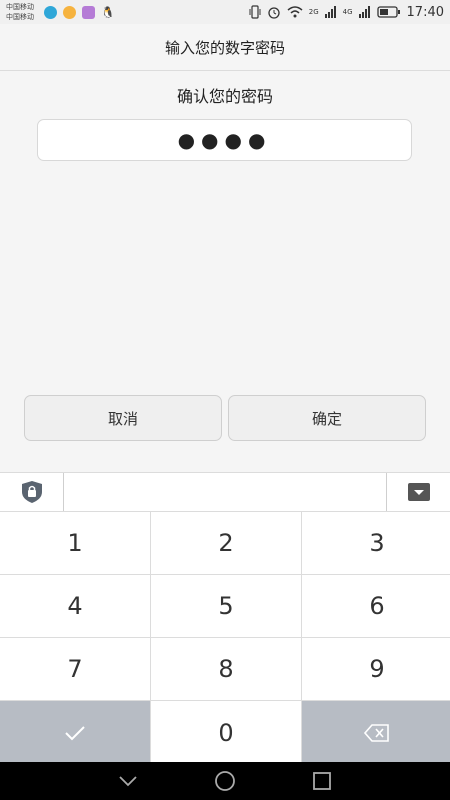 The height and width of the screenshot is (800, 450). What do you see at coordinates (75, 669) in the screenshot?
I see `key-7: 7` at bounding box center [75, 669].